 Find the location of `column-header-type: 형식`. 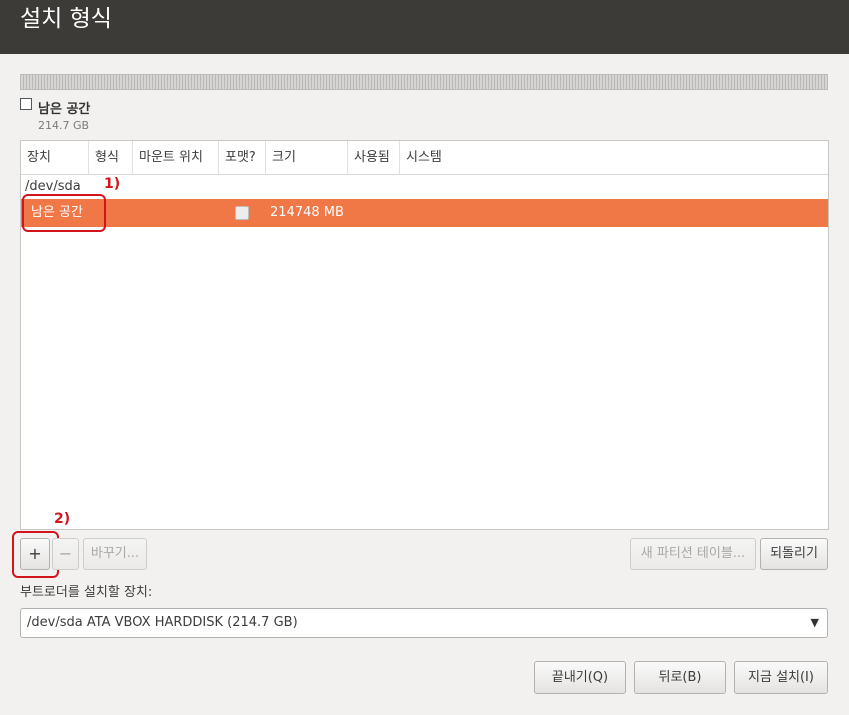

column-header-type: 형식 is located at coordinates (111, 158).